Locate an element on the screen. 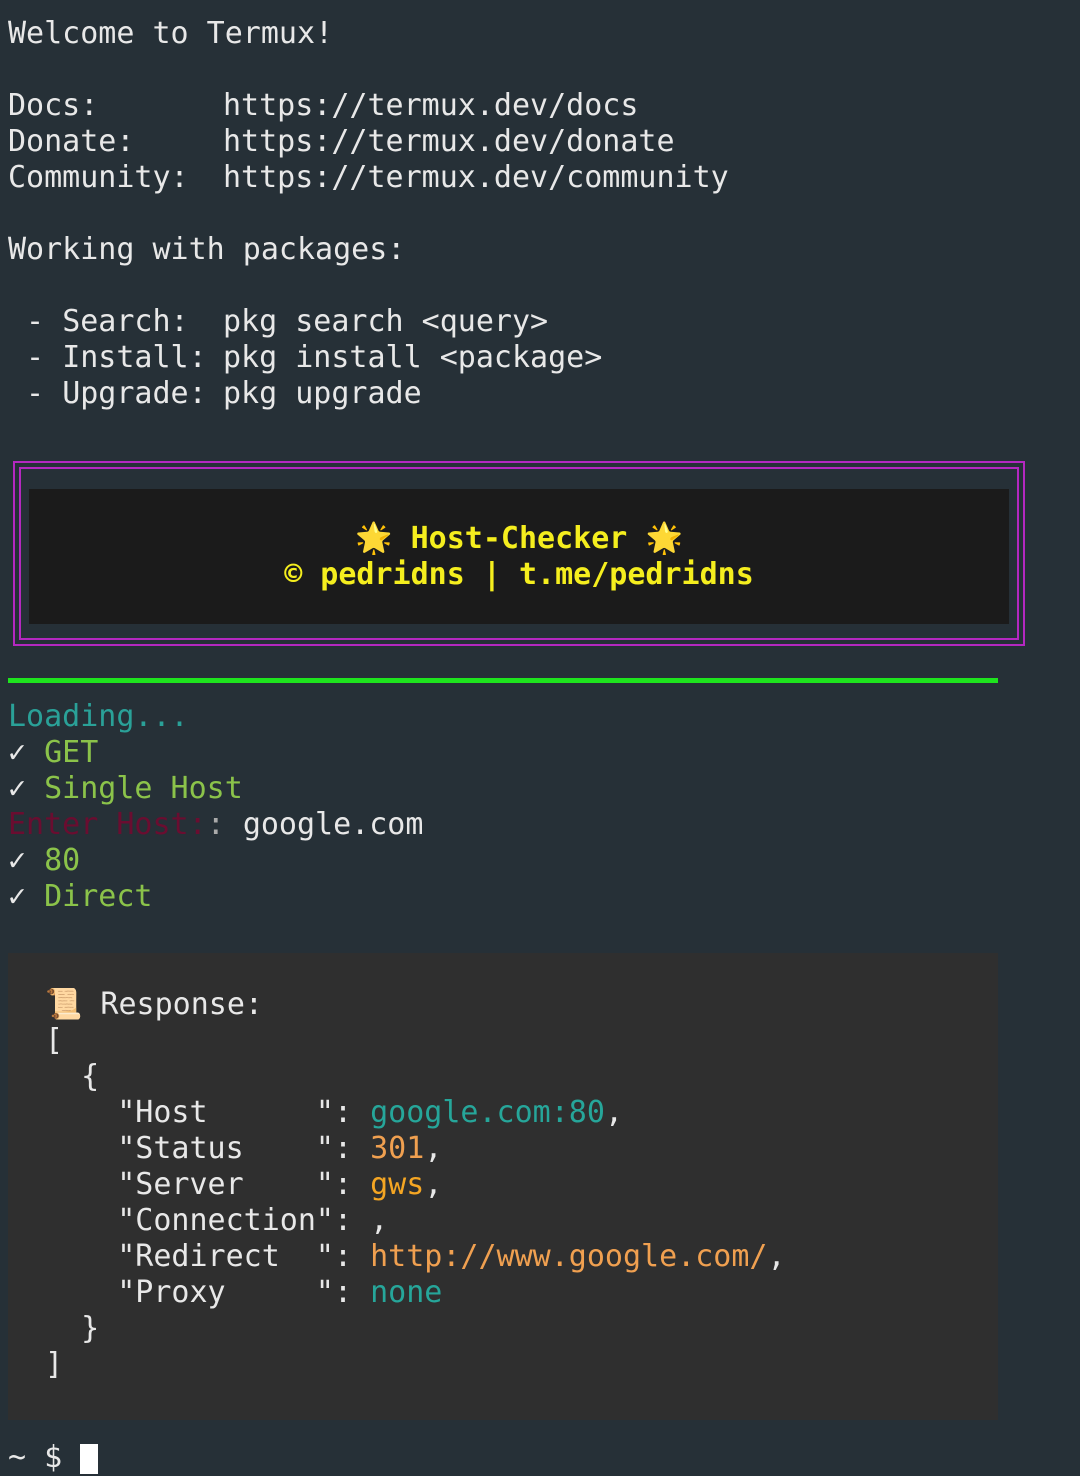  response-heading: Response: is located at coordinates (181, 1004).